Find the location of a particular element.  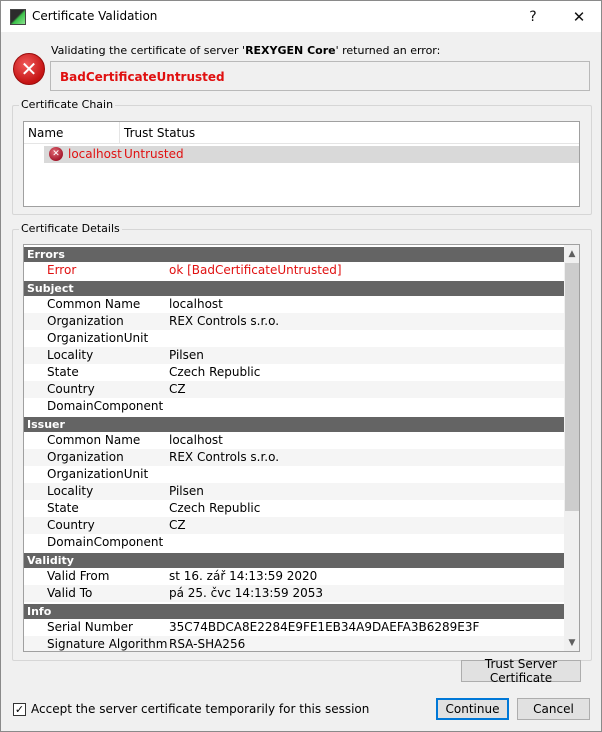

detail-row: Valid From st 16. zář 14:13:59 2020 is located at coordinates (294, 576).